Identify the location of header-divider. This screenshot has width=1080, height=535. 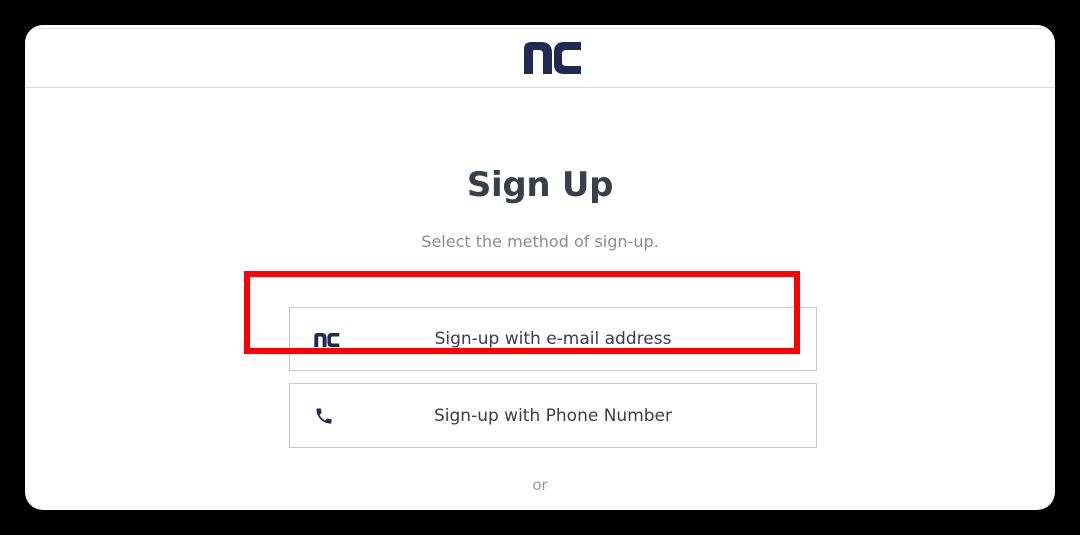
(540, 28).